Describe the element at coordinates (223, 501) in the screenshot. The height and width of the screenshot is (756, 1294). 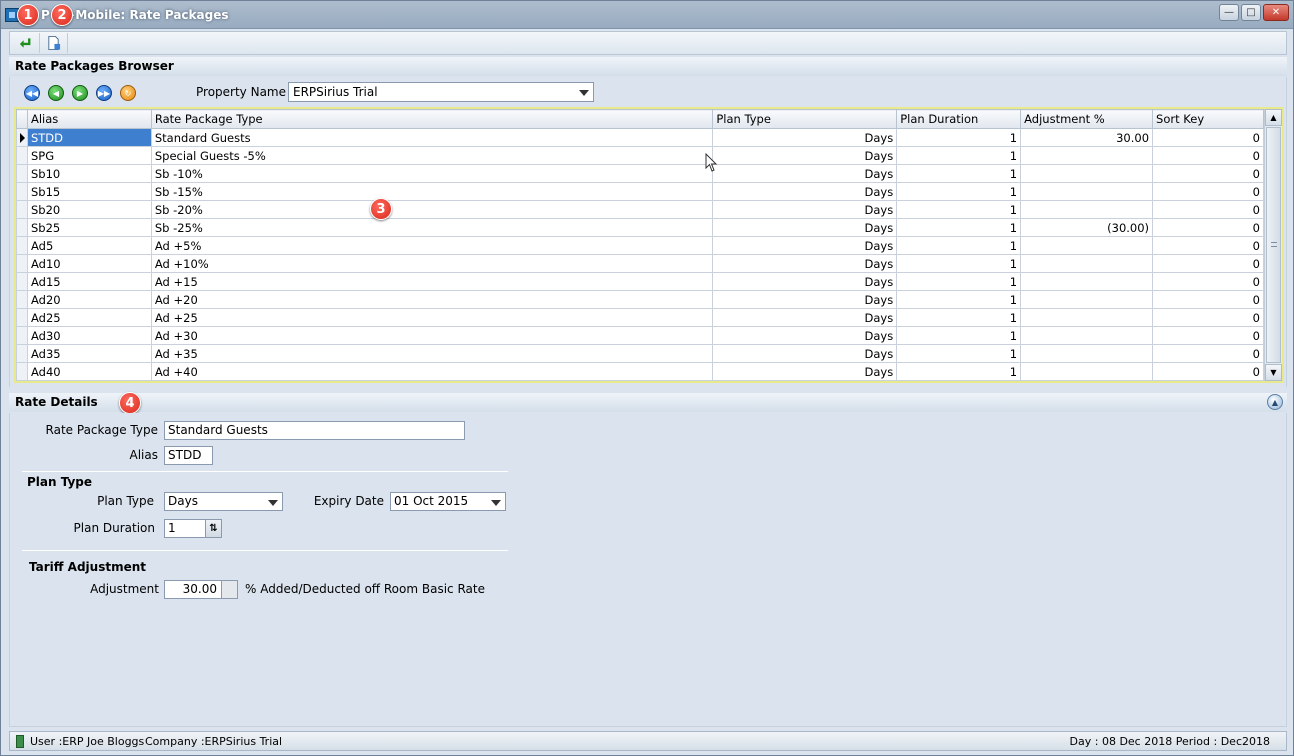
I see `plan-type-select: Days` at that location.